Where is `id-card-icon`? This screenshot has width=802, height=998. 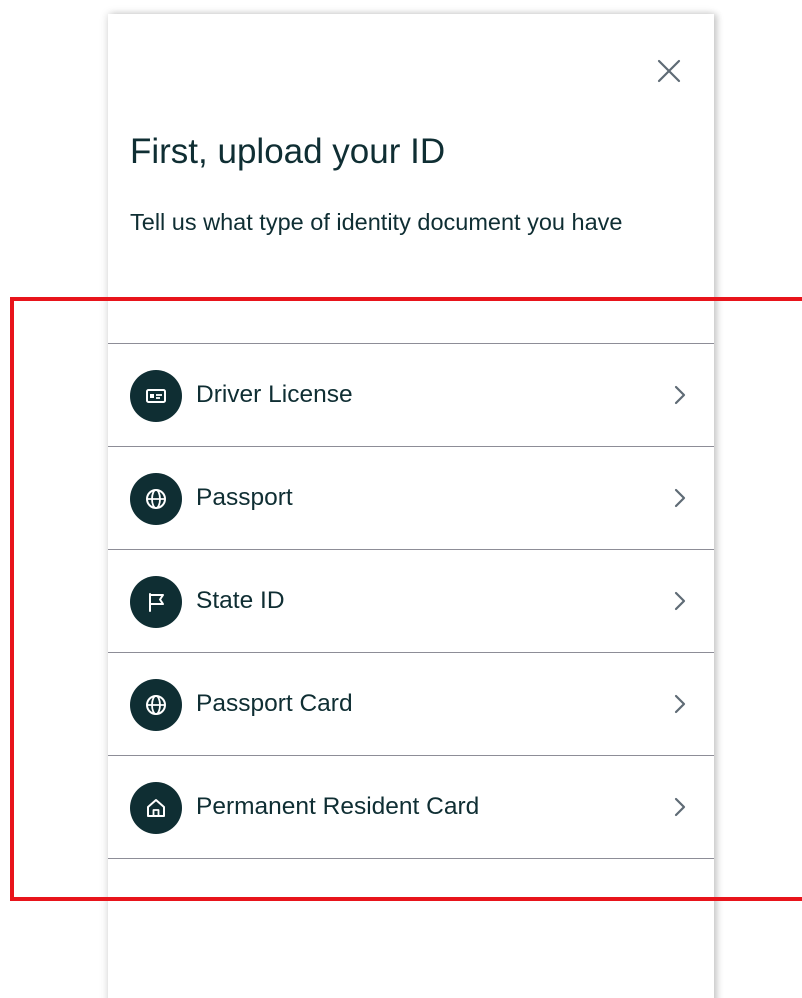
id-card-icon is located at coordinates (156, 396).